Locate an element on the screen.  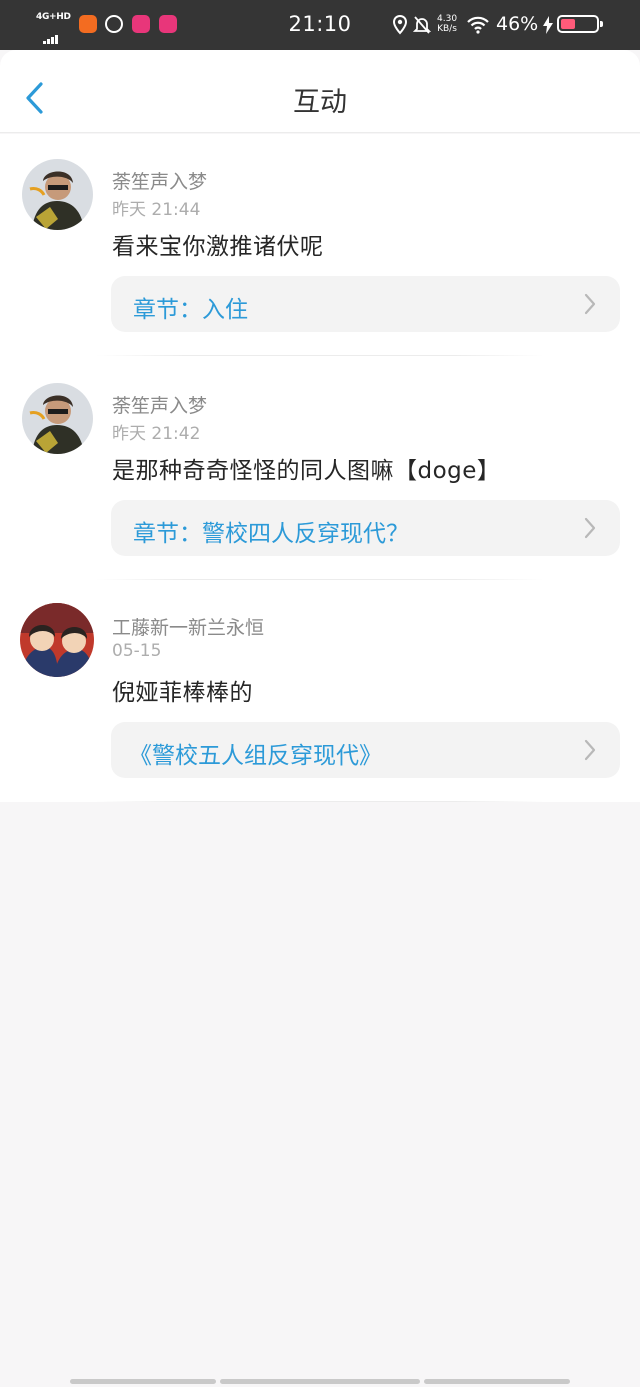
username: 工藤新一新兰永恒 is located at coordinates (188, 626).